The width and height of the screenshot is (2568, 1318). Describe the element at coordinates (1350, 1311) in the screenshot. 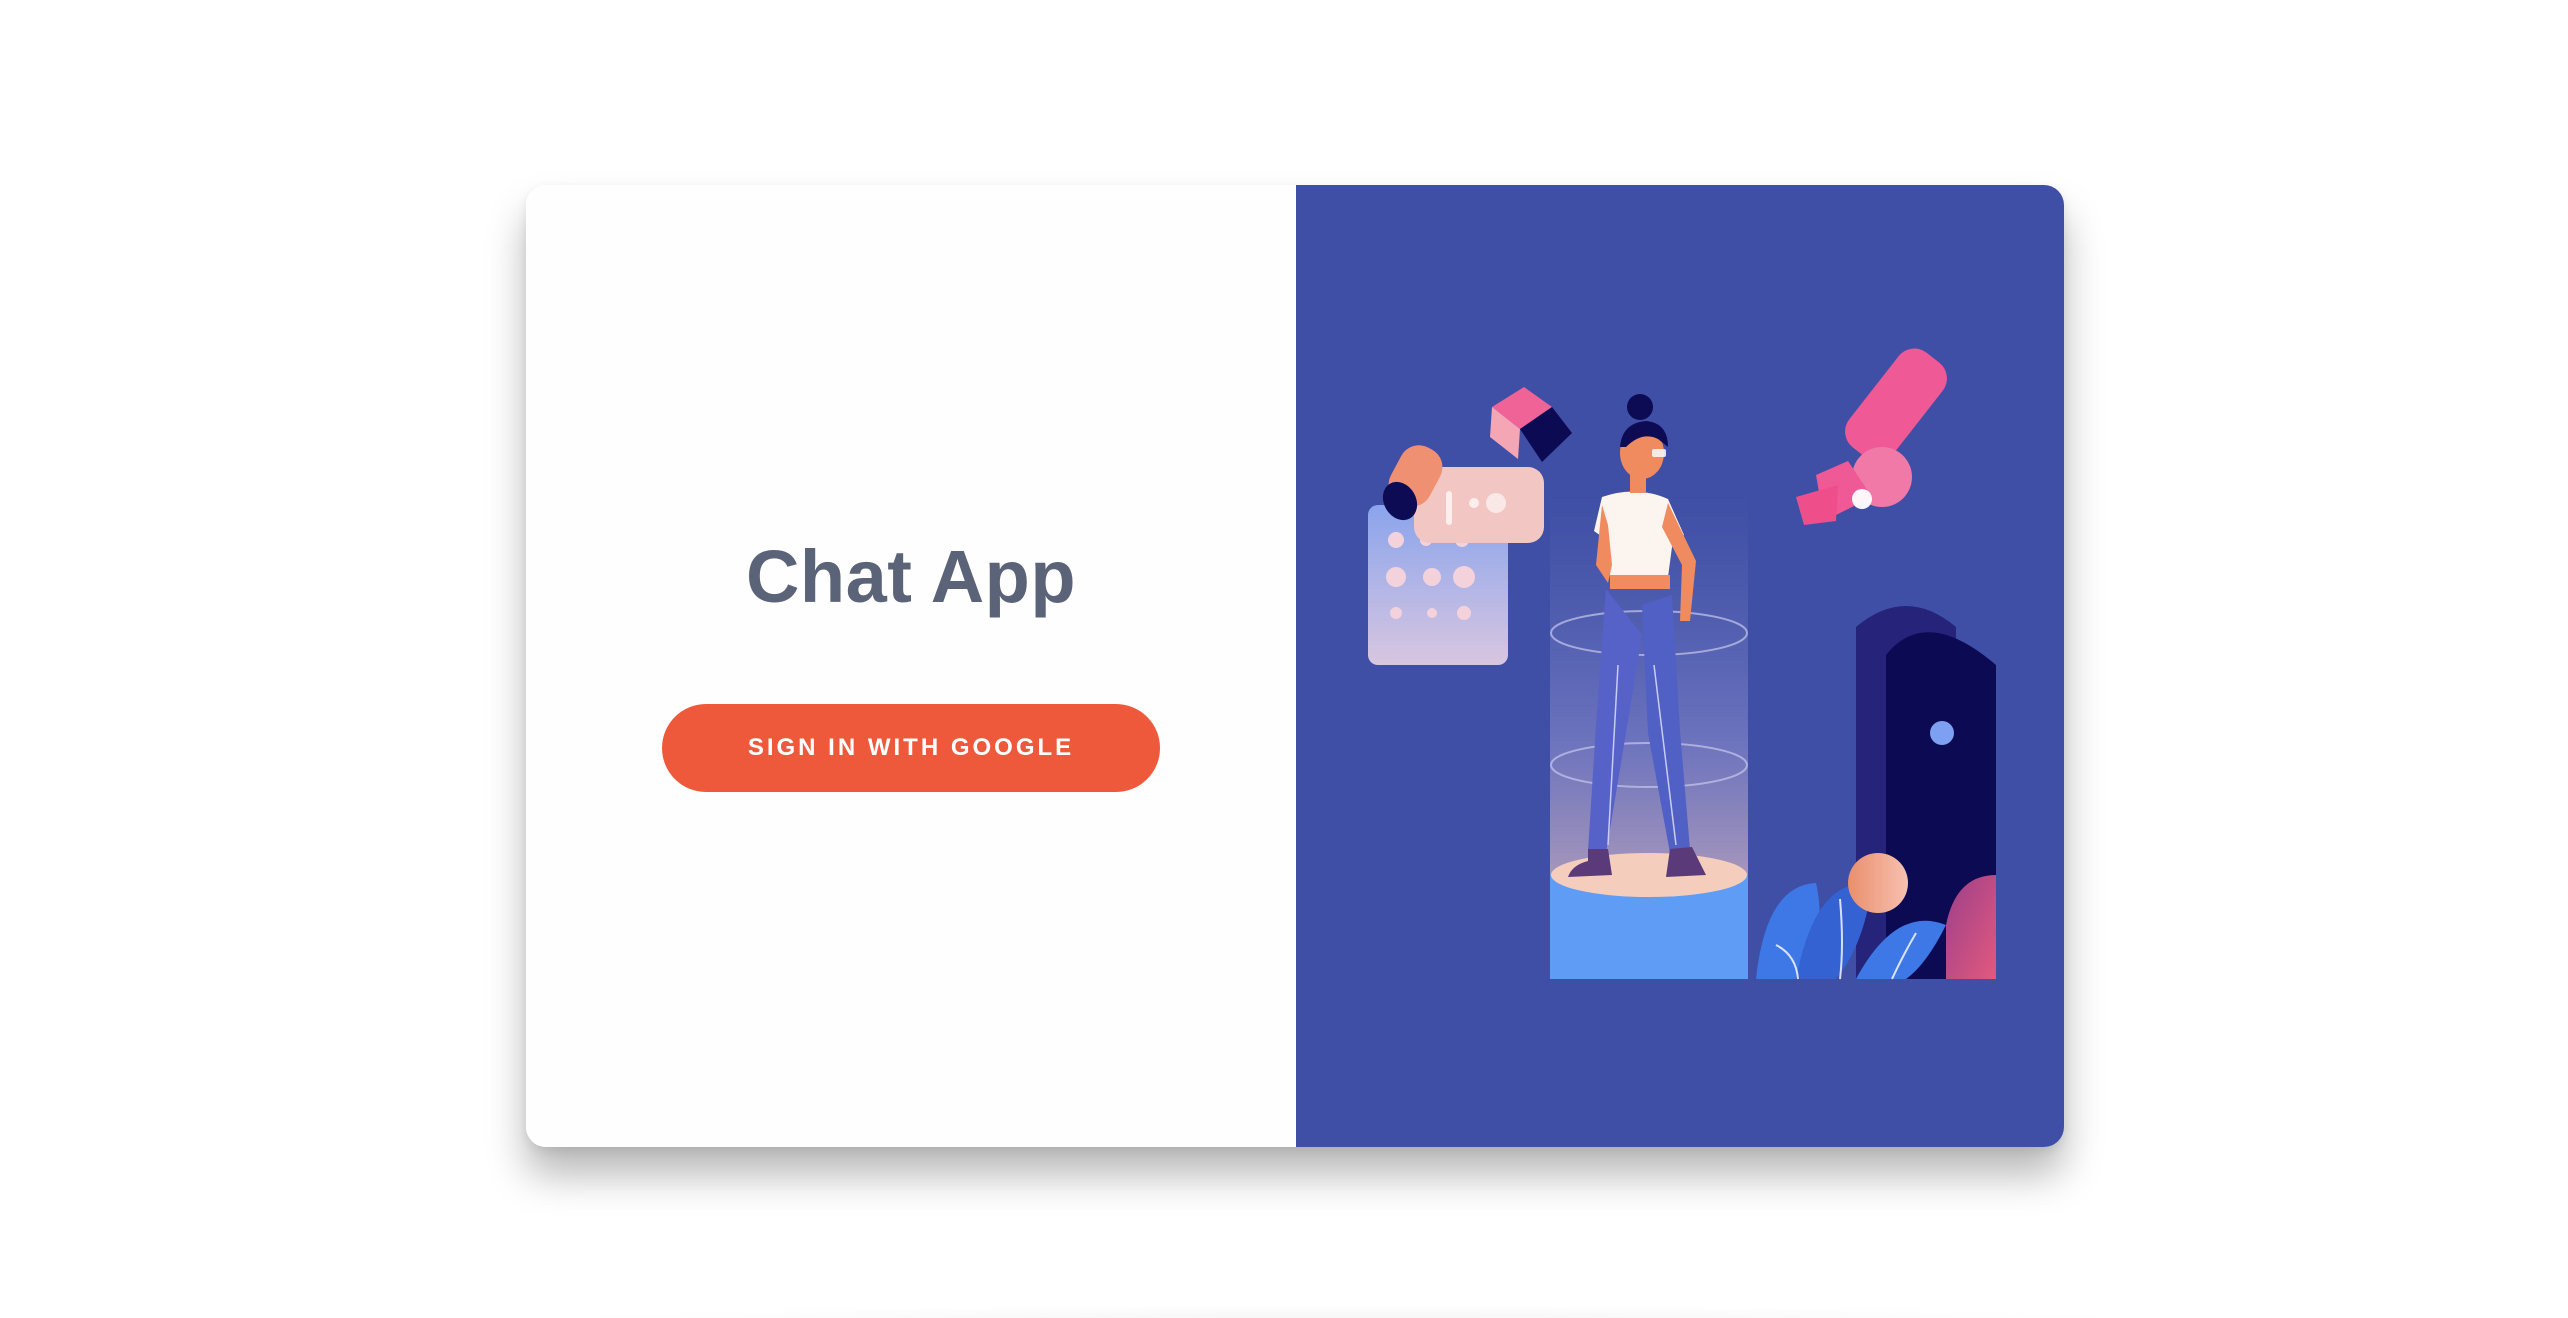

I see `floor-shadow` at that location.